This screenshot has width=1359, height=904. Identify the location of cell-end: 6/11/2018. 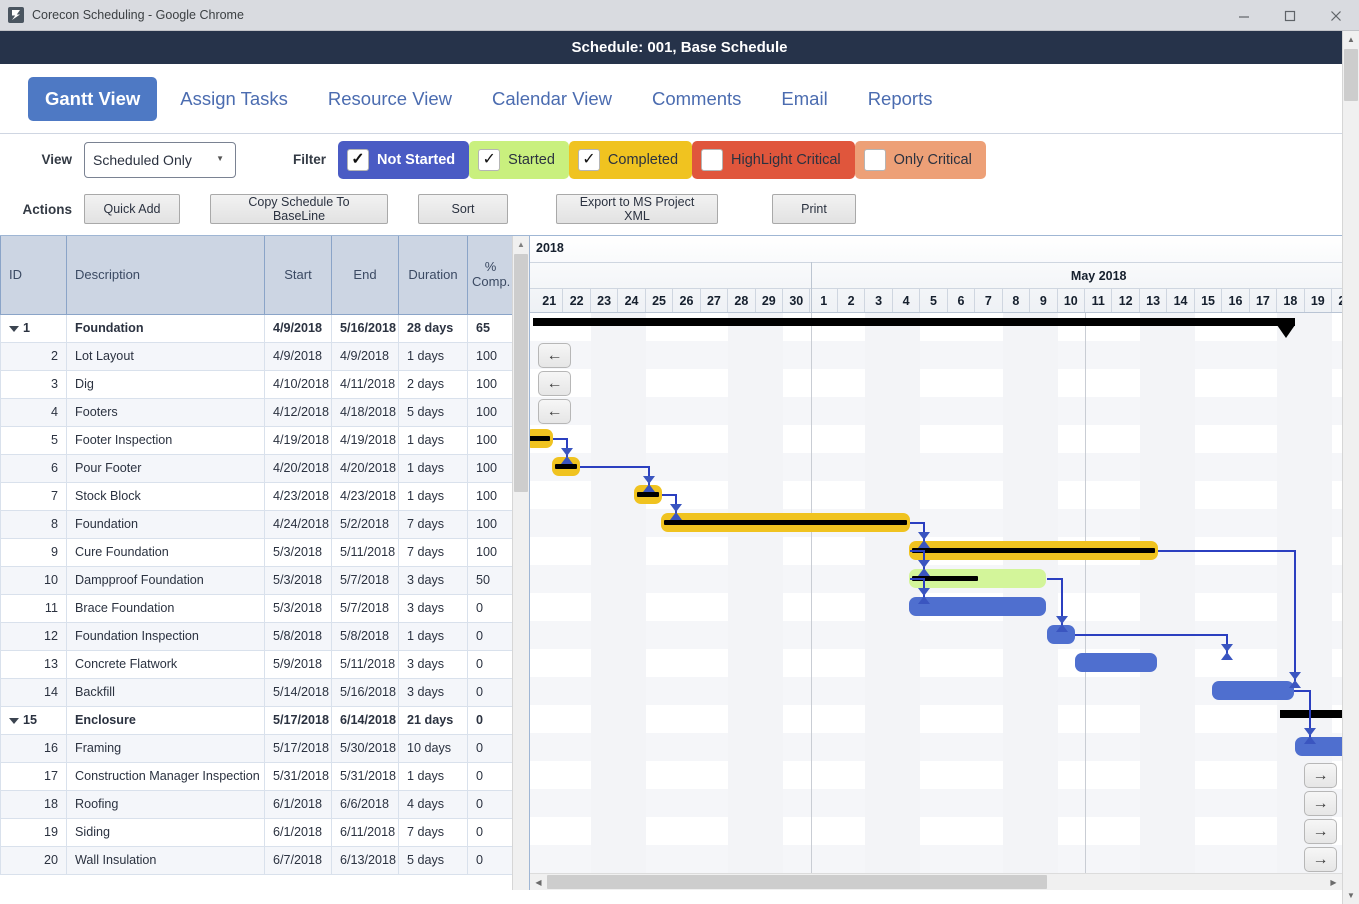
(365, 832).